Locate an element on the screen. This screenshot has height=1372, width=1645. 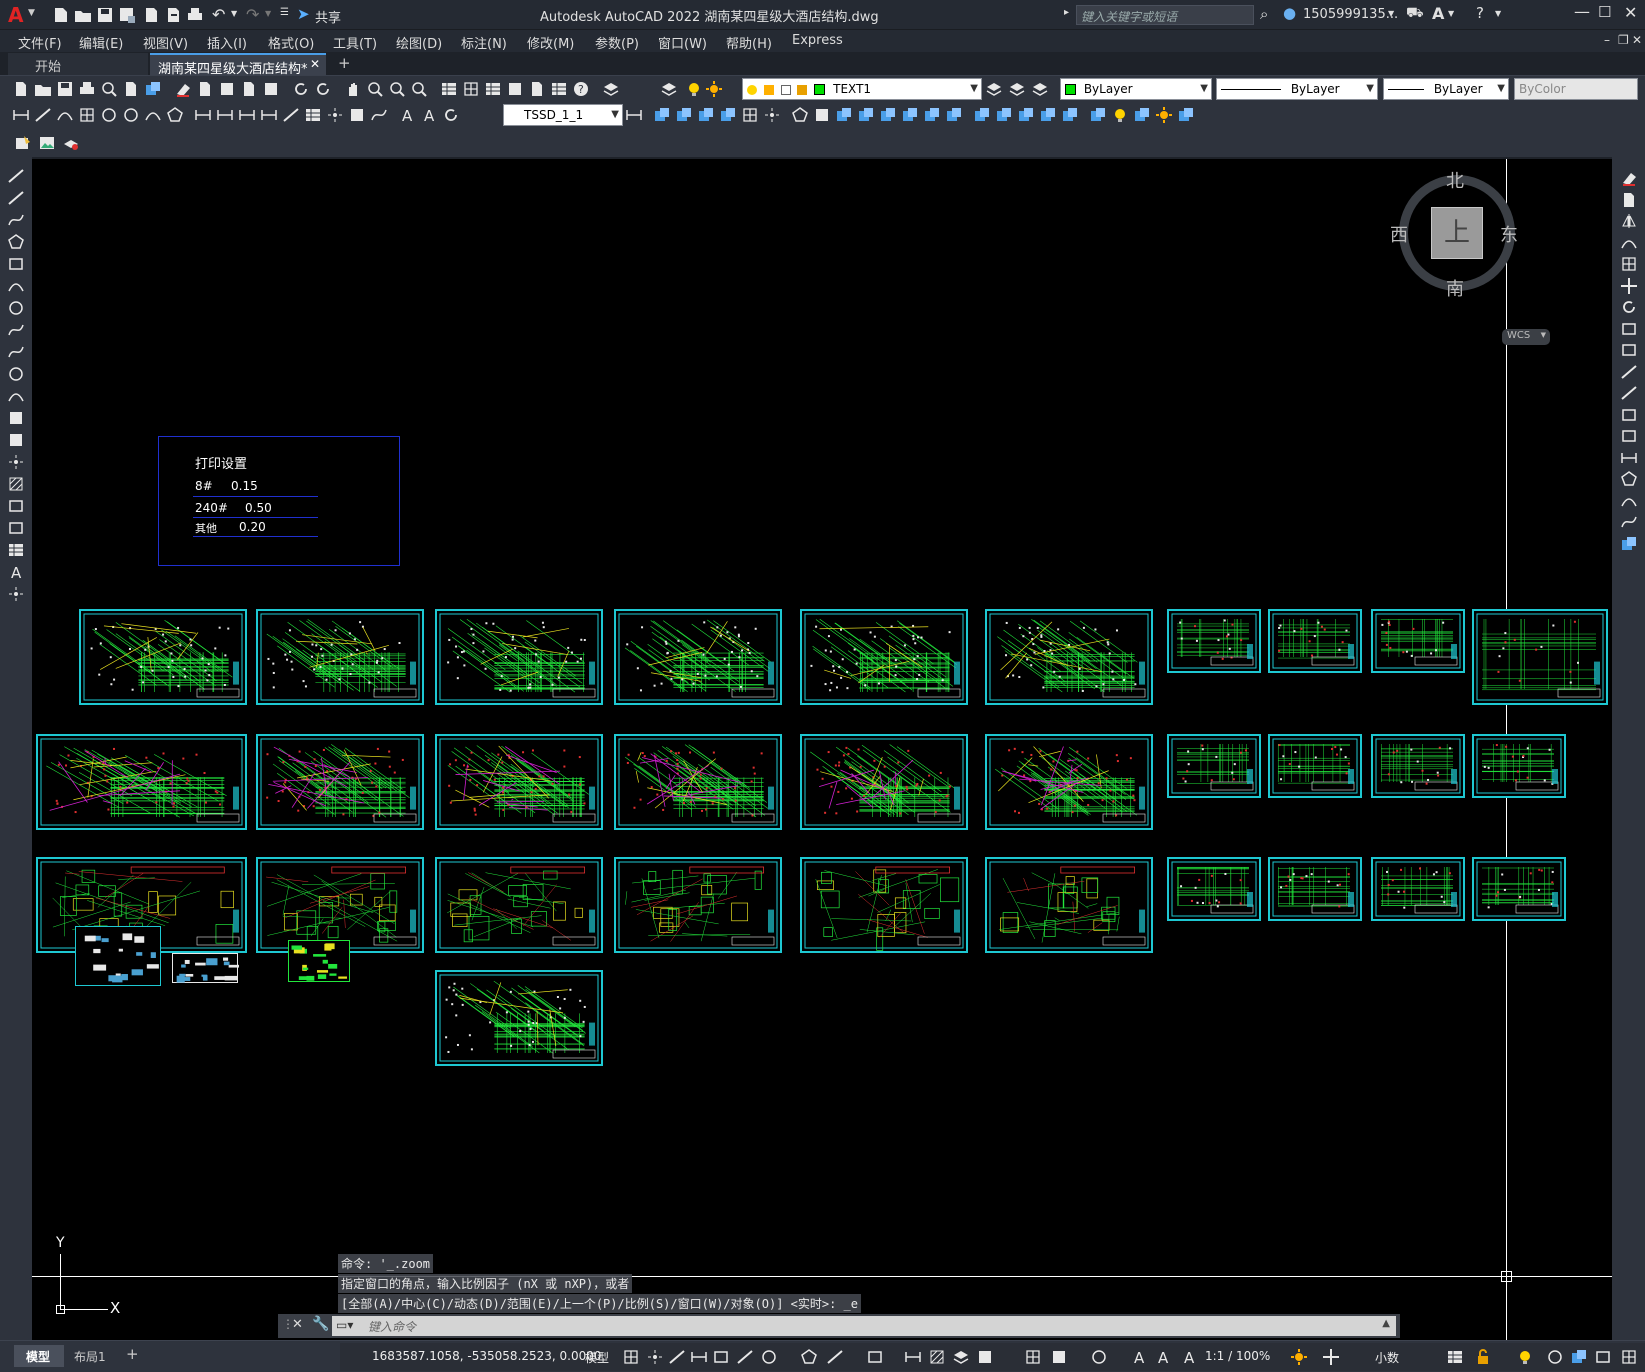
chamfer-icon is located at coordinates (1629, 479).